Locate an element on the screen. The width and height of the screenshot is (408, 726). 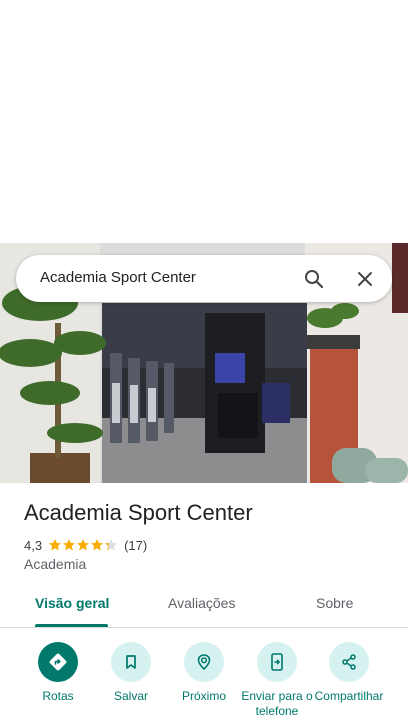
directions-button: Rotas is located at coordinates (58, 673).